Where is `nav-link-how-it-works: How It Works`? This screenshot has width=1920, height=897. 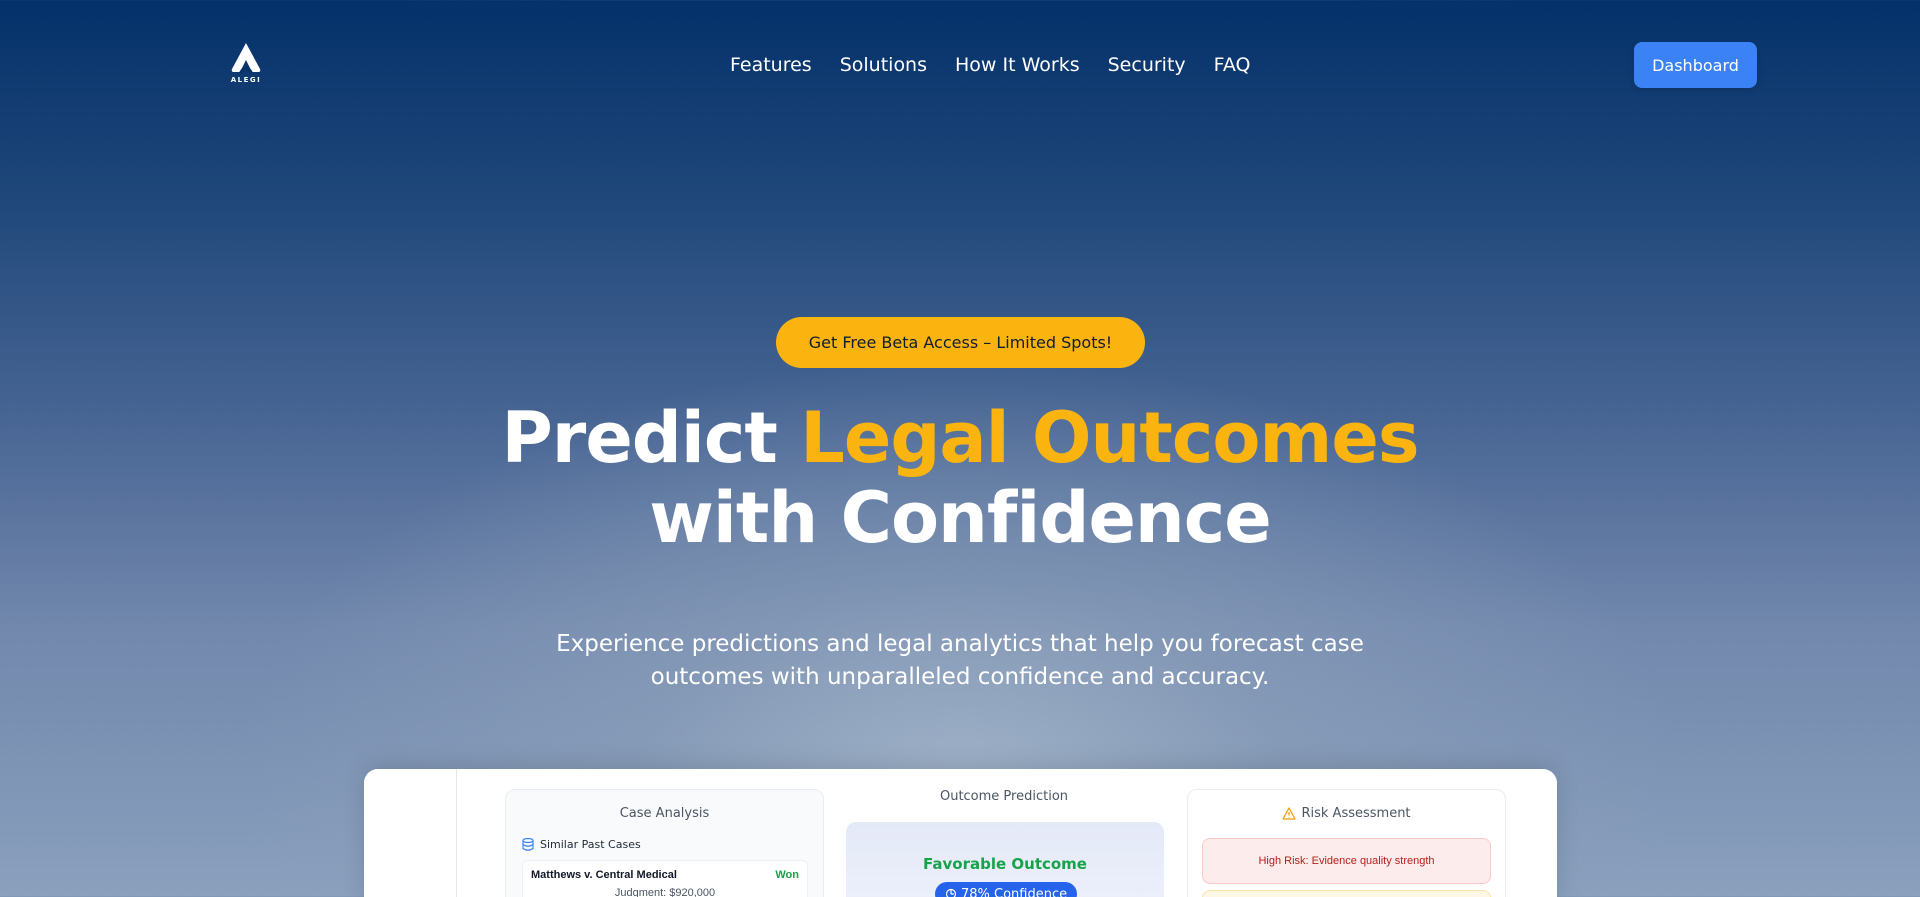 nav-link-how-it-works: How It Works is located at coordinates (1017, 65).